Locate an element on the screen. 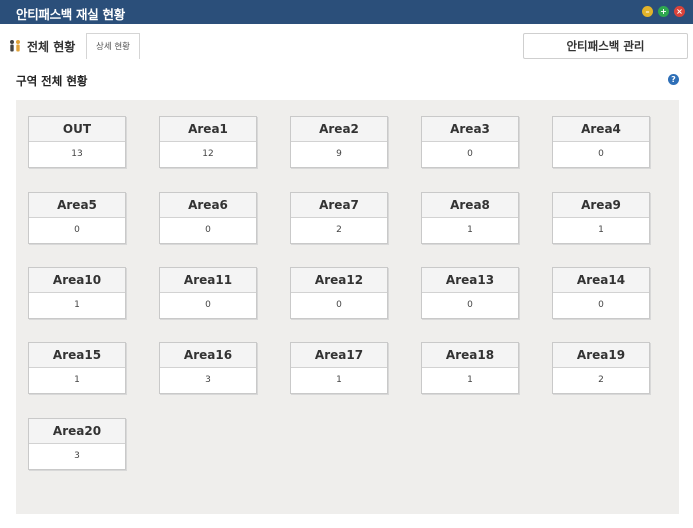 The width and height of the screenshot is (693, 528). area-card: Area14 0 is located at coordinates (601, 293).